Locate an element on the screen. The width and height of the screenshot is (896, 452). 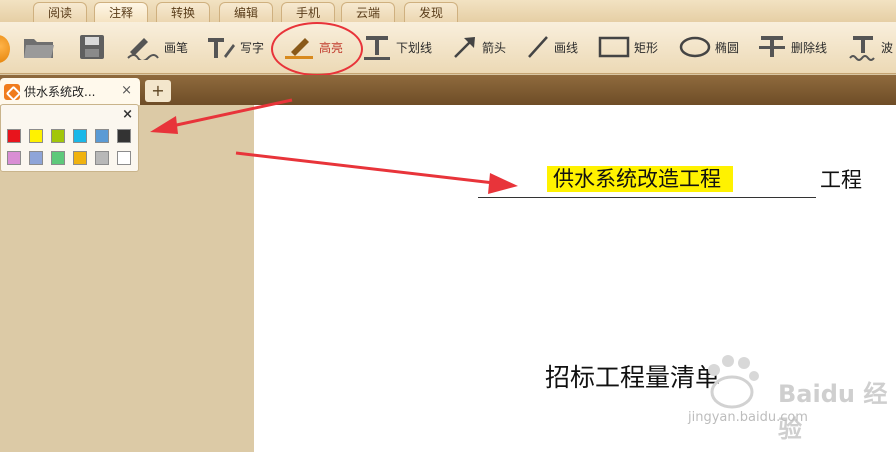
new-tab-button: + is located at coordinates (158, 91).